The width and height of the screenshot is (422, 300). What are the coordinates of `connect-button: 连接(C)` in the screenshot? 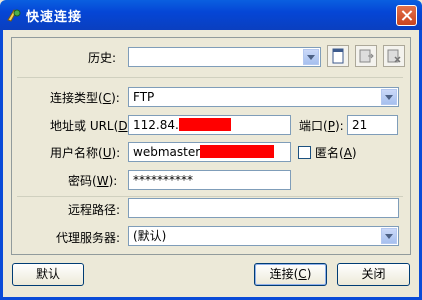 It's located at (290, 274).